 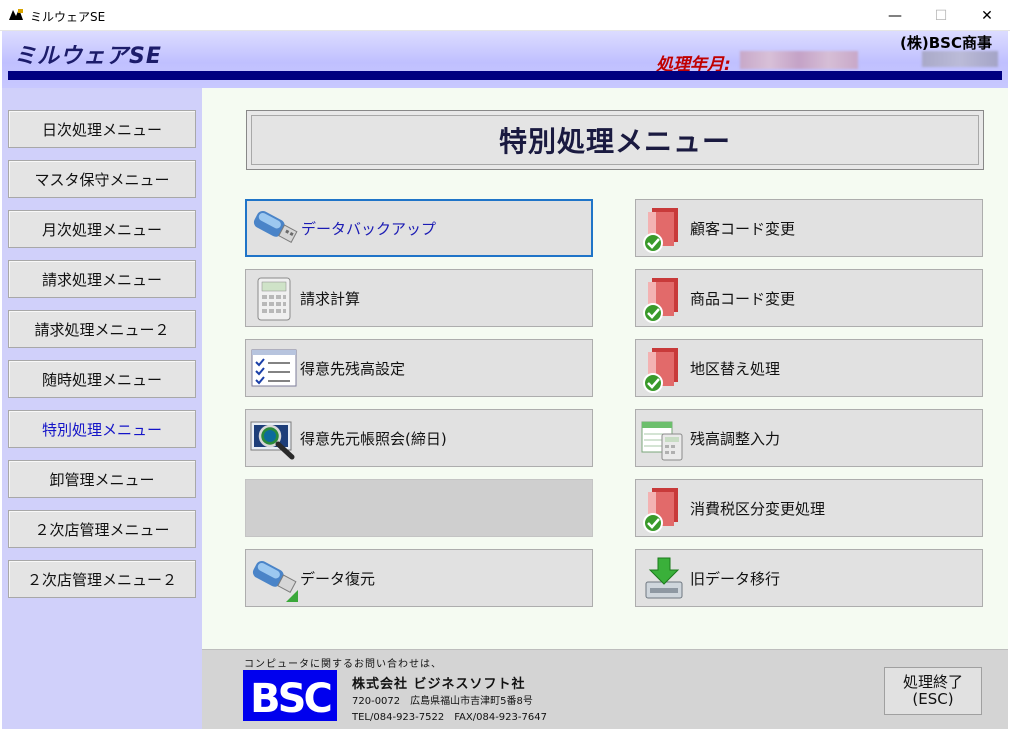 What do you see at coordinates (933, 699) in the screenshot?
I see `exit-shortcut: (ESC)` at bounding box center [933, 699].